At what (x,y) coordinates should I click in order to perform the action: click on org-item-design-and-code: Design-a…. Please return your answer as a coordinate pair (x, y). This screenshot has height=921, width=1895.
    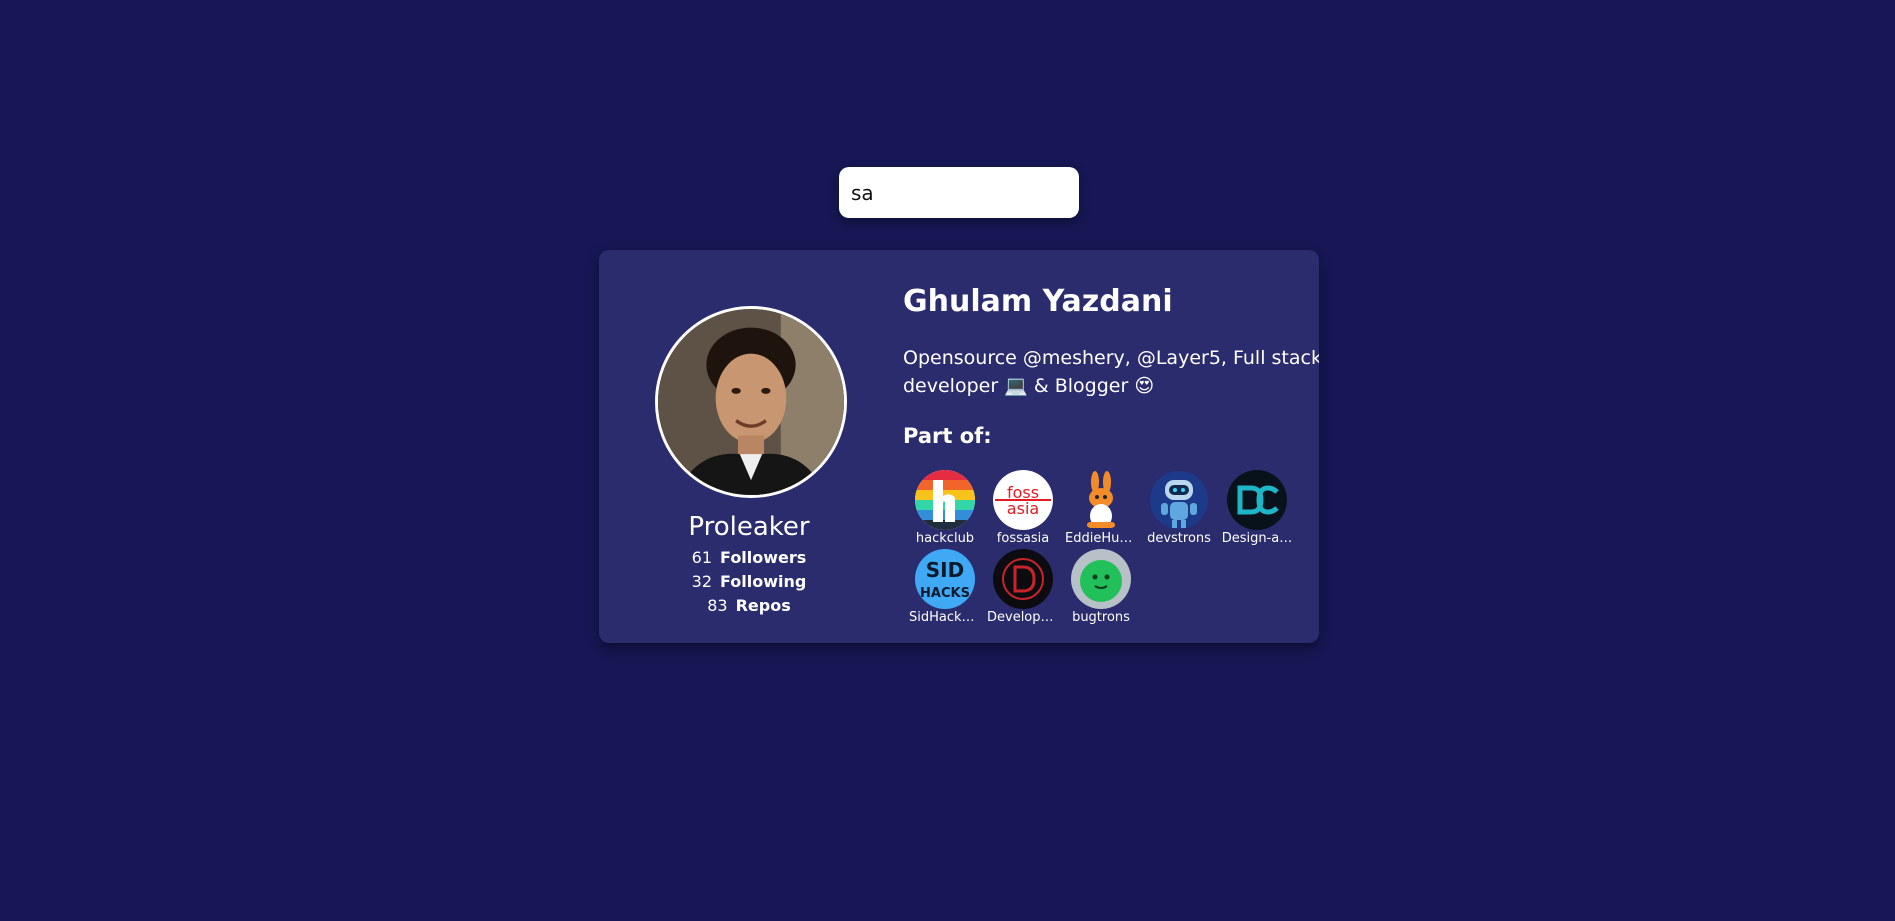
    Looking at the image, I should click on (1257, 508).